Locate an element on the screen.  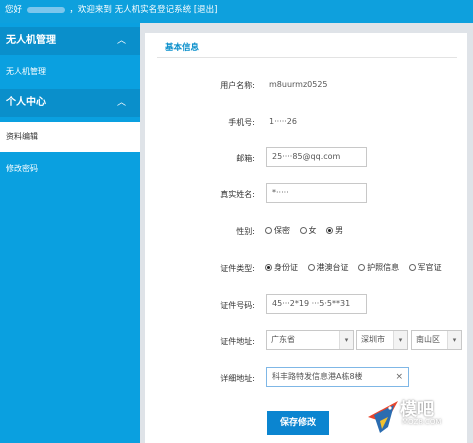
clear-icon: × is located at coordinates (399, 377).